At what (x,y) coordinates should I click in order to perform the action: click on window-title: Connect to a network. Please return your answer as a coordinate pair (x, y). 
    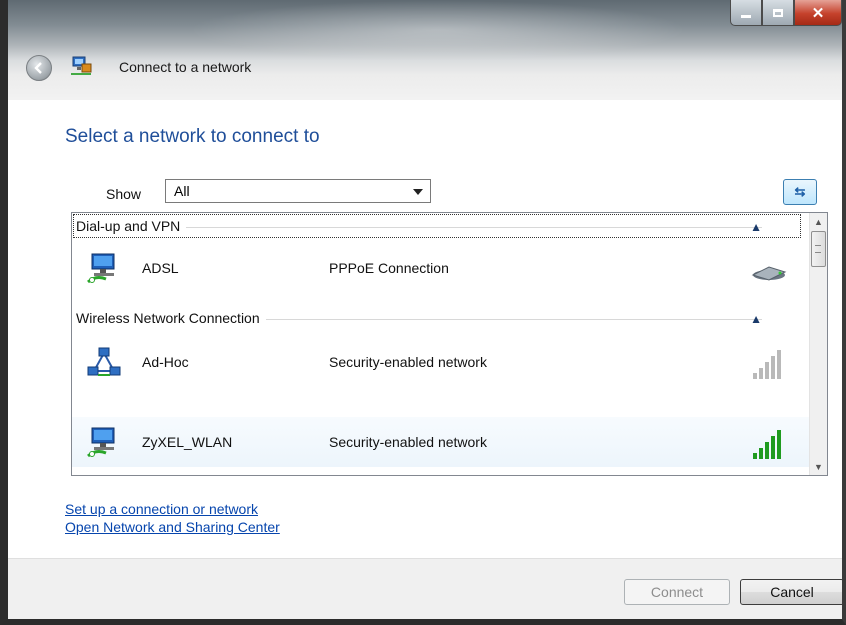
    Looking at the image, I should click on (185, 67).